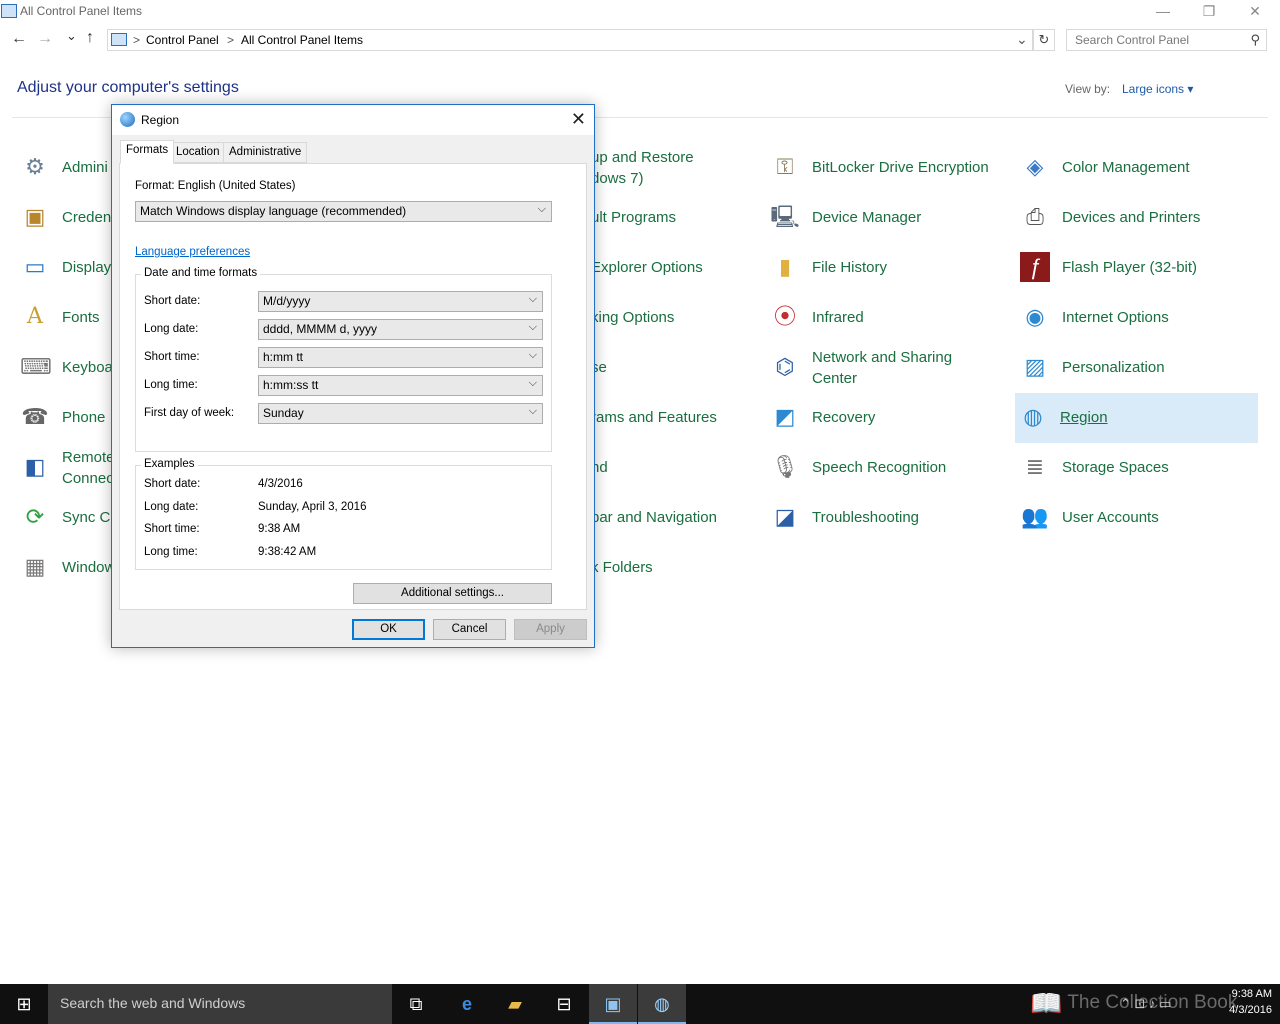  What do you see at coordinates (1136, 418) in the screenshot?
I see `cp-item-region: ◍ Region` at bounding box center [1136, 418].